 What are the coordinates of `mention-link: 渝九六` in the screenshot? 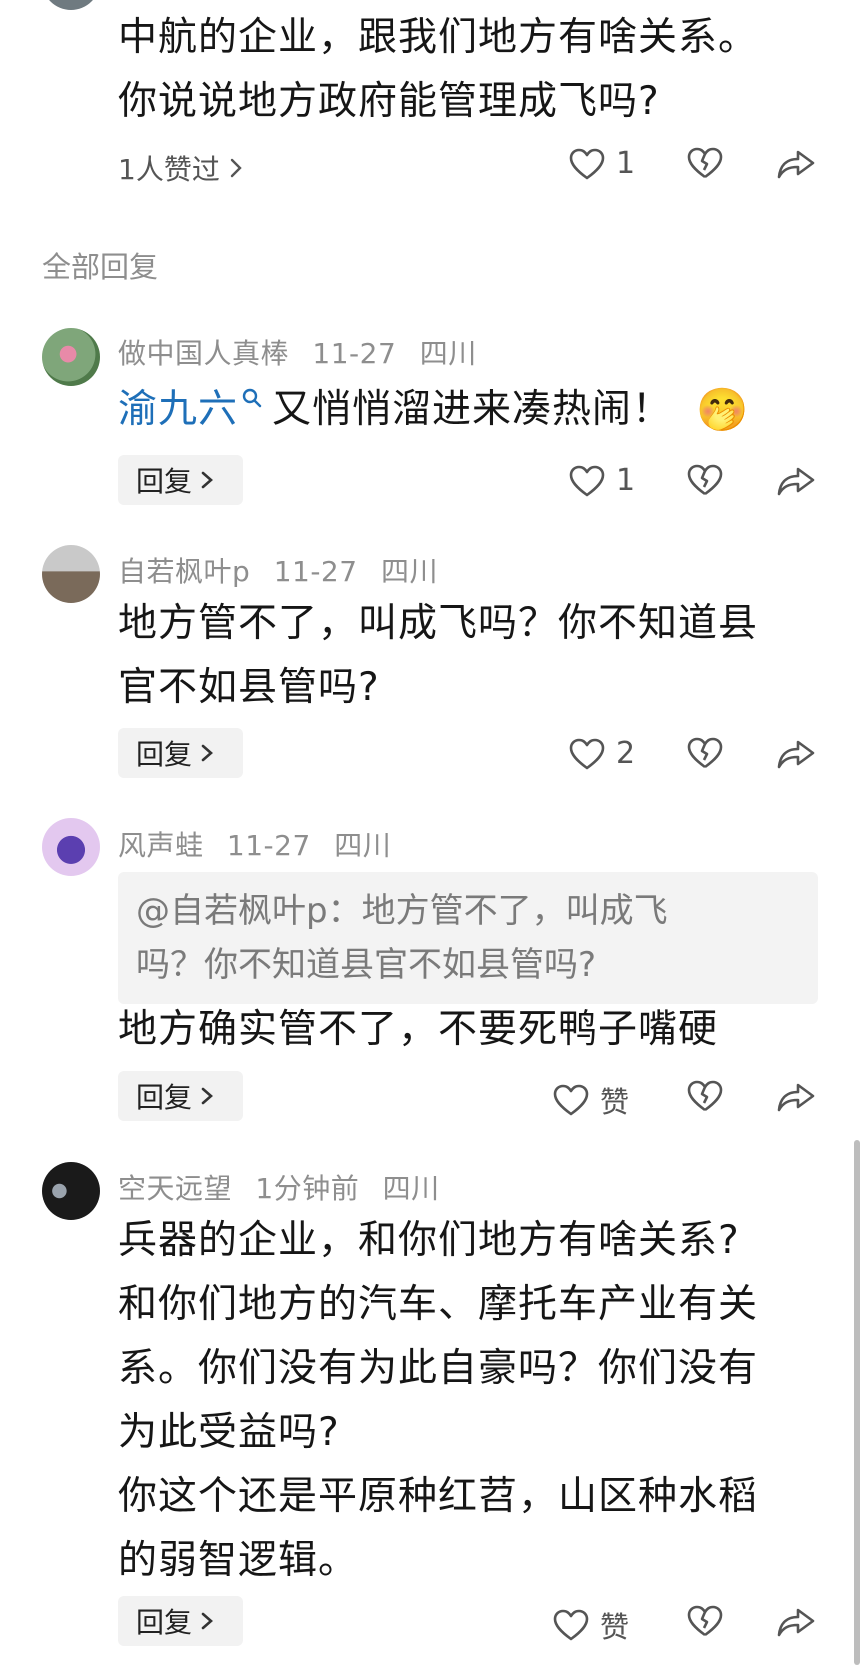 It's located at (178, 410).